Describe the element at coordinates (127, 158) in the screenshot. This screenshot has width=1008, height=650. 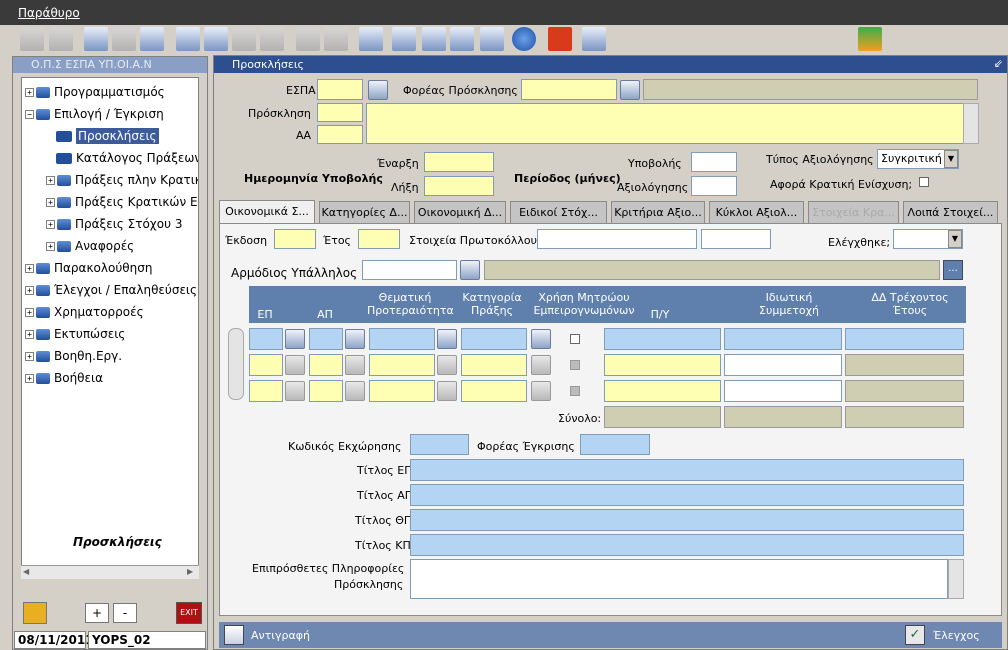
I see `tree-item-katalogos: Κατάλογος Πράξεων` at that location.